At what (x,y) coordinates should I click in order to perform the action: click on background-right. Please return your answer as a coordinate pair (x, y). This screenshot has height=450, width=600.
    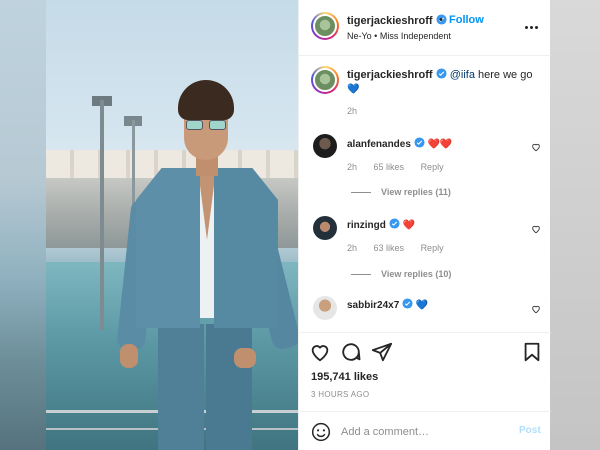
    Looking at the image, I should click on (575, 225).